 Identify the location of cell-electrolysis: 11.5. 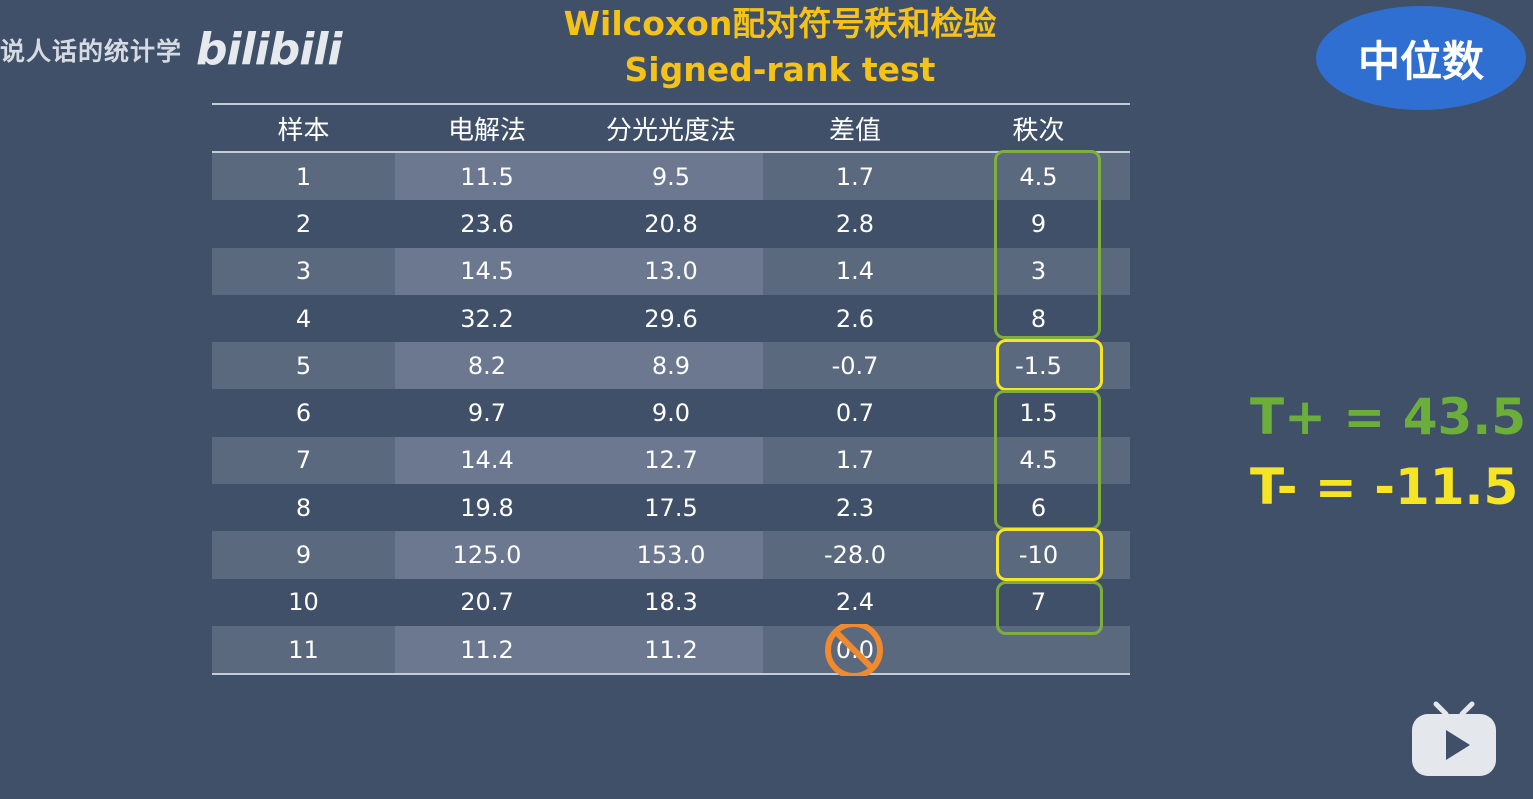
(487, 177).